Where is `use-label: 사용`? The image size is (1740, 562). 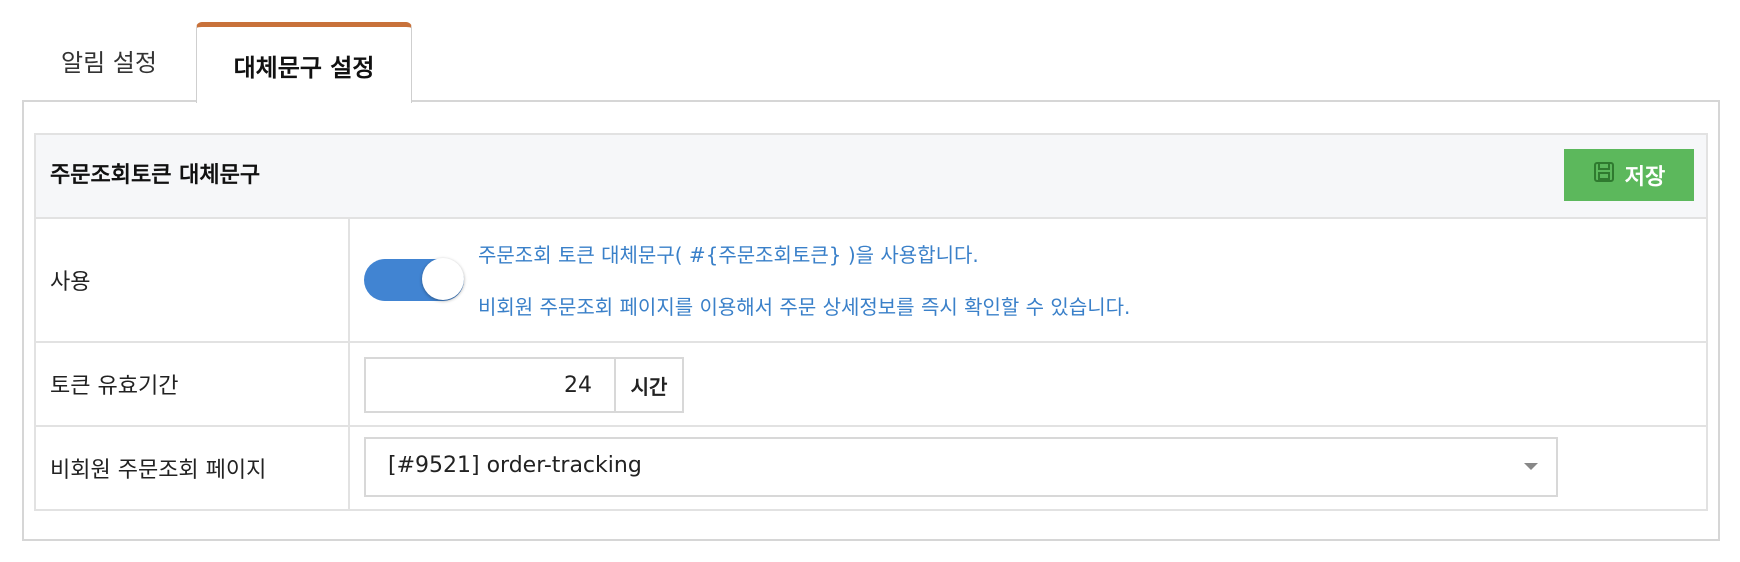
use-label: 사용 is located at coordinates (193, 280).